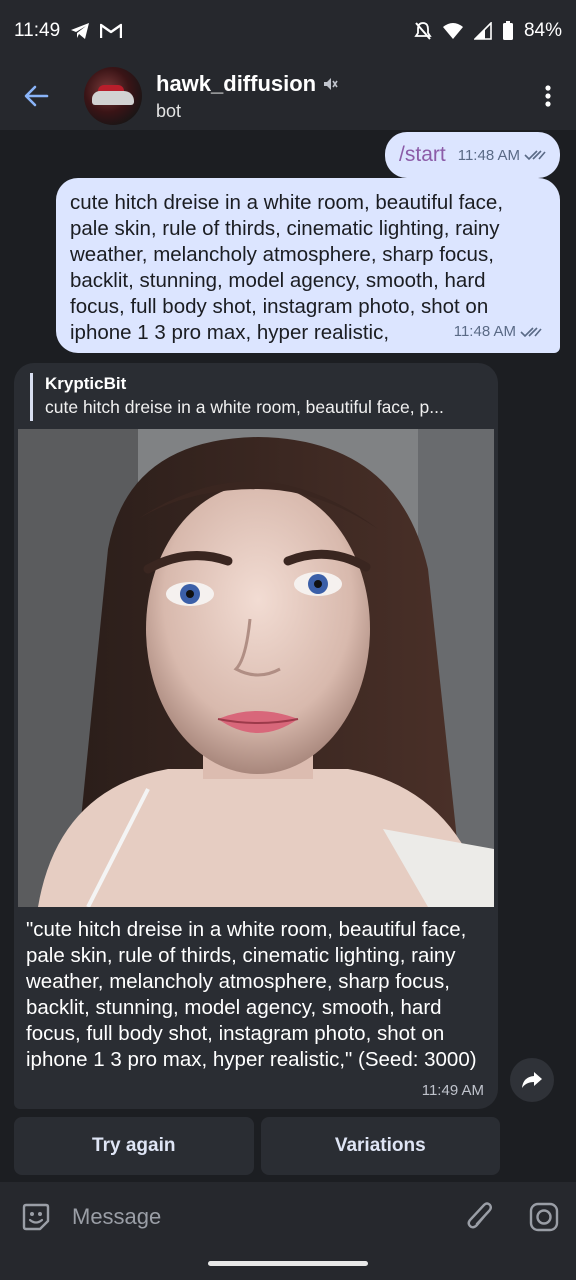  I want to click on back-button, so click(36, 96).